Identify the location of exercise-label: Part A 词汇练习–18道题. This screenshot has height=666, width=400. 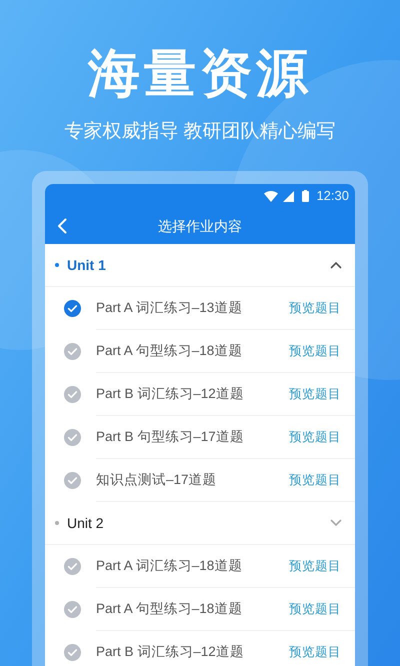
(170, 565).